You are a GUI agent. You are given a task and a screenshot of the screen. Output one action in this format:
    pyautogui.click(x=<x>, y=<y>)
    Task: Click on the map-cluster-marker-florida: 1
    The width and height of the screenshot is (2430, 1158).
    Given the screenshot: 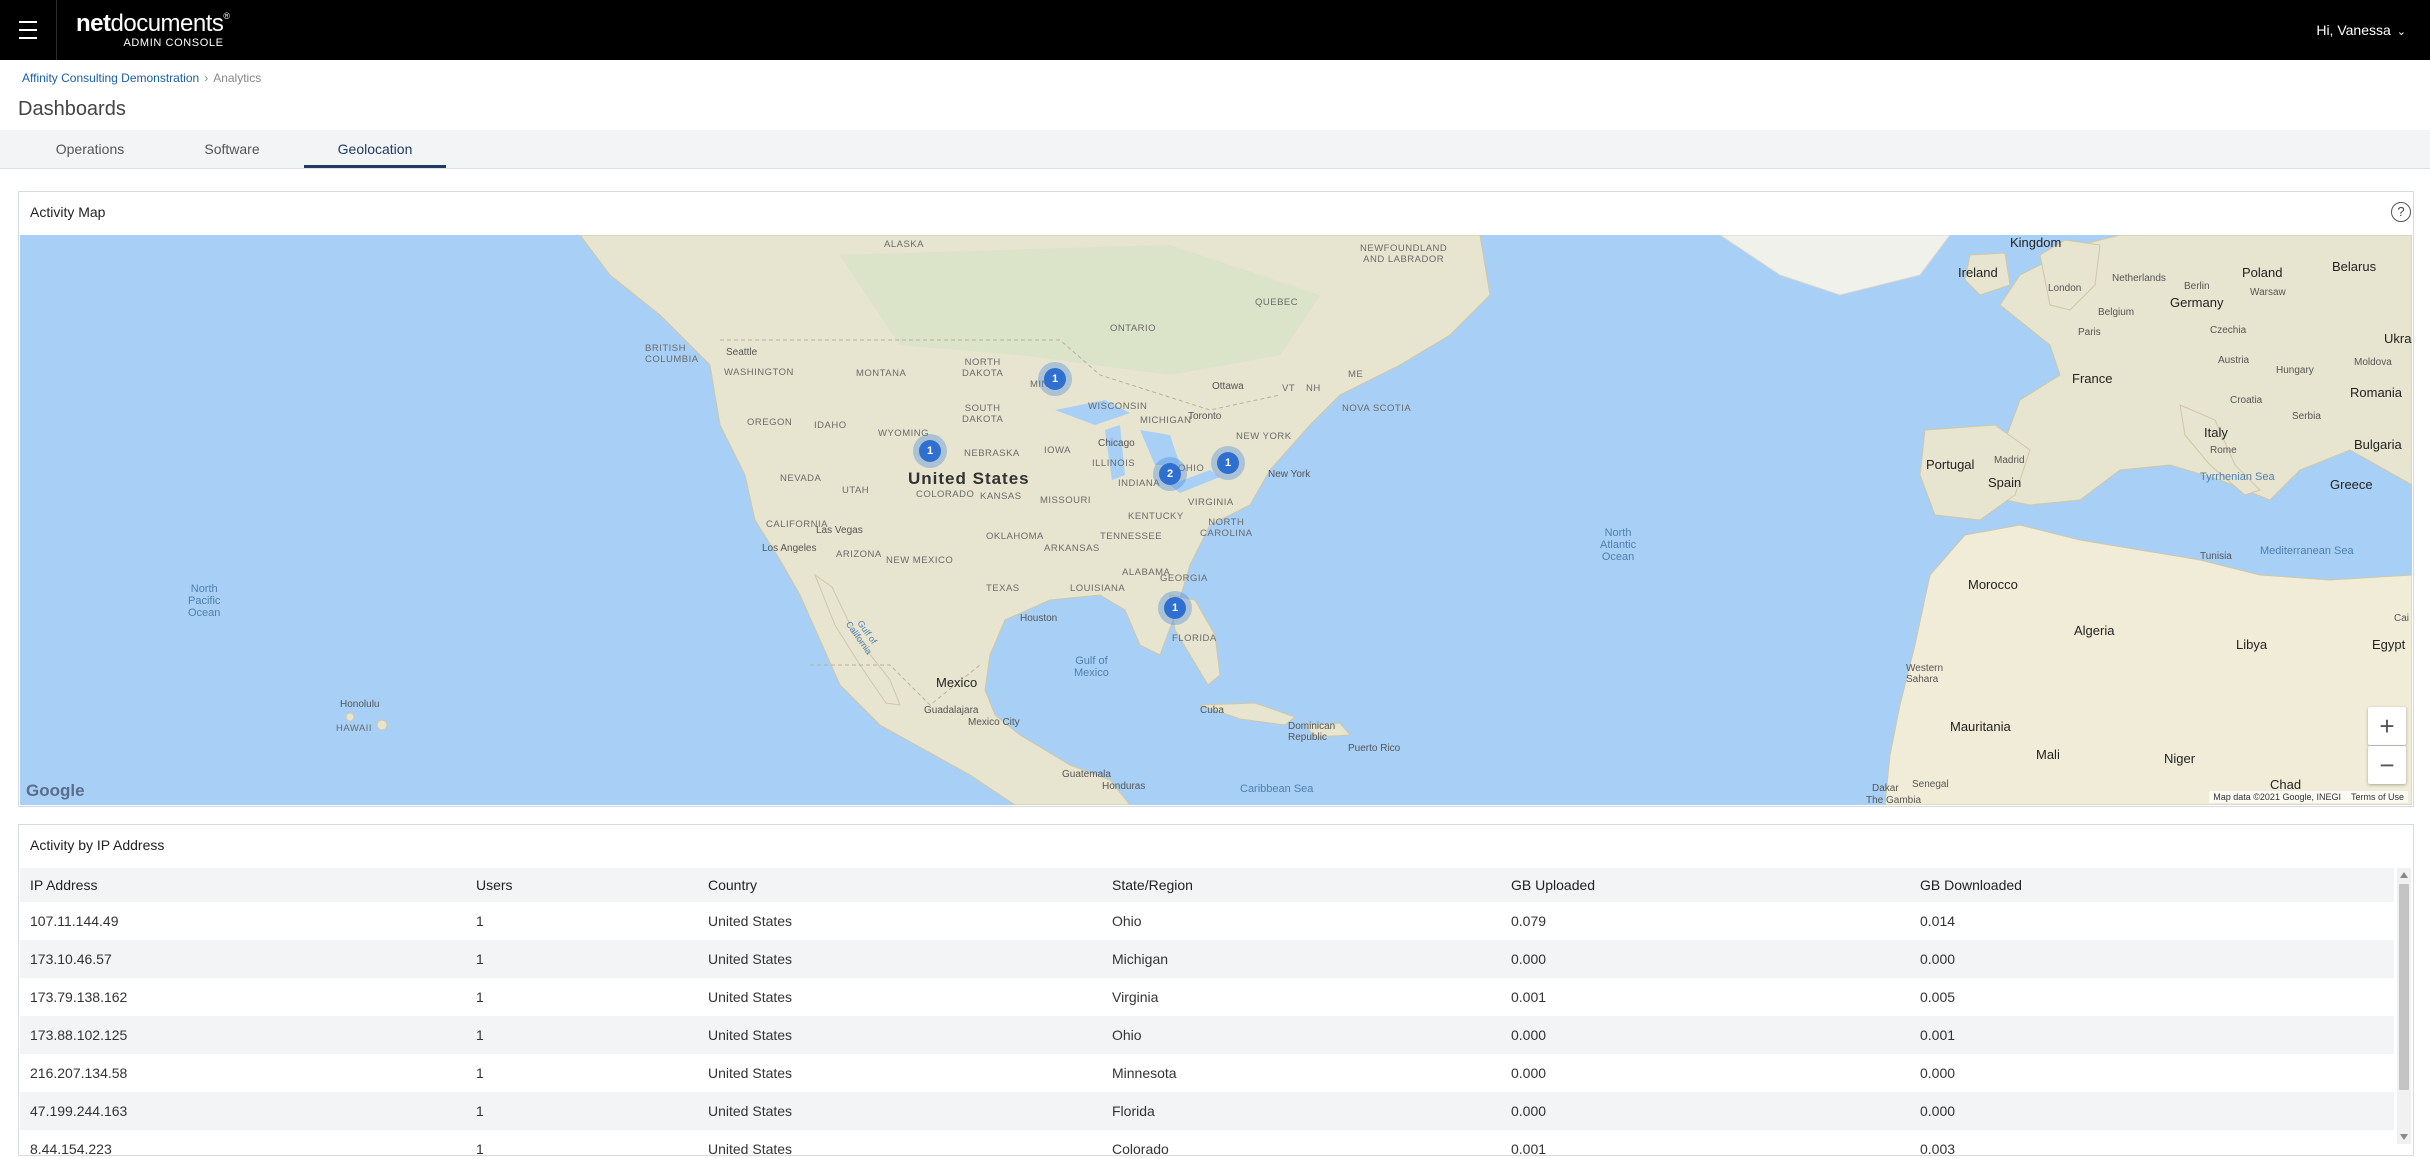 What is the action you would take?
    pyautogui.click(x=1175, y=608)
    